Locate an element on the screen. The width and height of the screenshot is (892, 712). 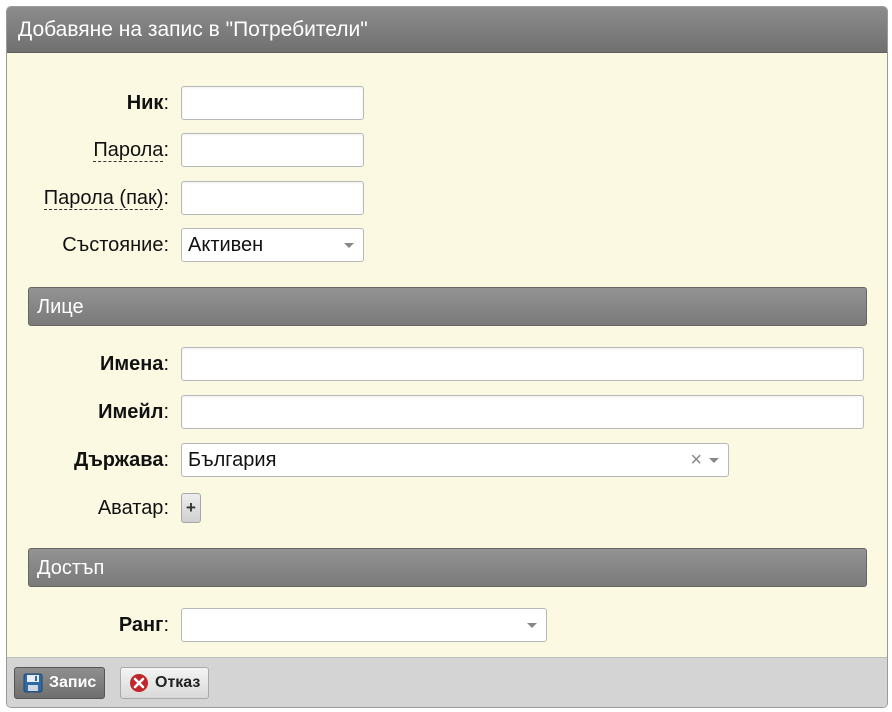
cancel-button: Отказ is located at coordinates (164, 683).